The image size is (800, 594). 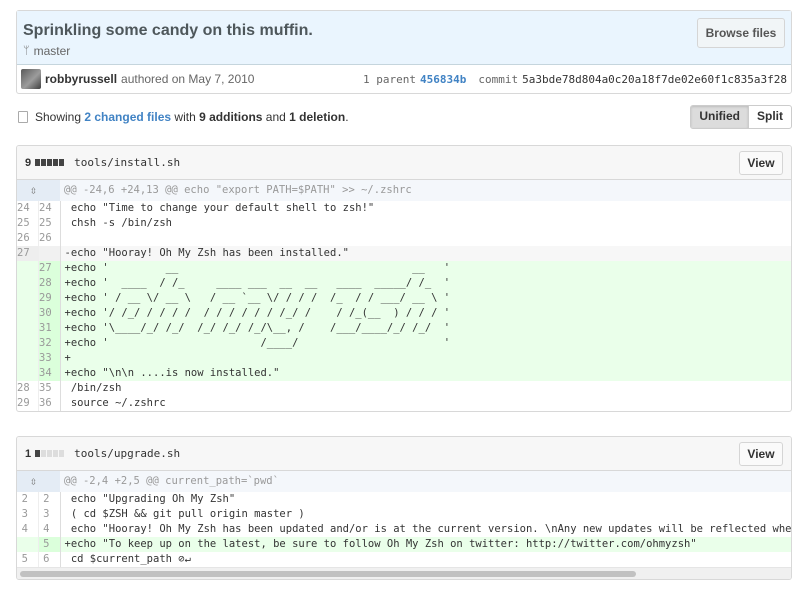 I want to click on code-line: chsh -s /bin/zsh, so click(x=118, y=223).